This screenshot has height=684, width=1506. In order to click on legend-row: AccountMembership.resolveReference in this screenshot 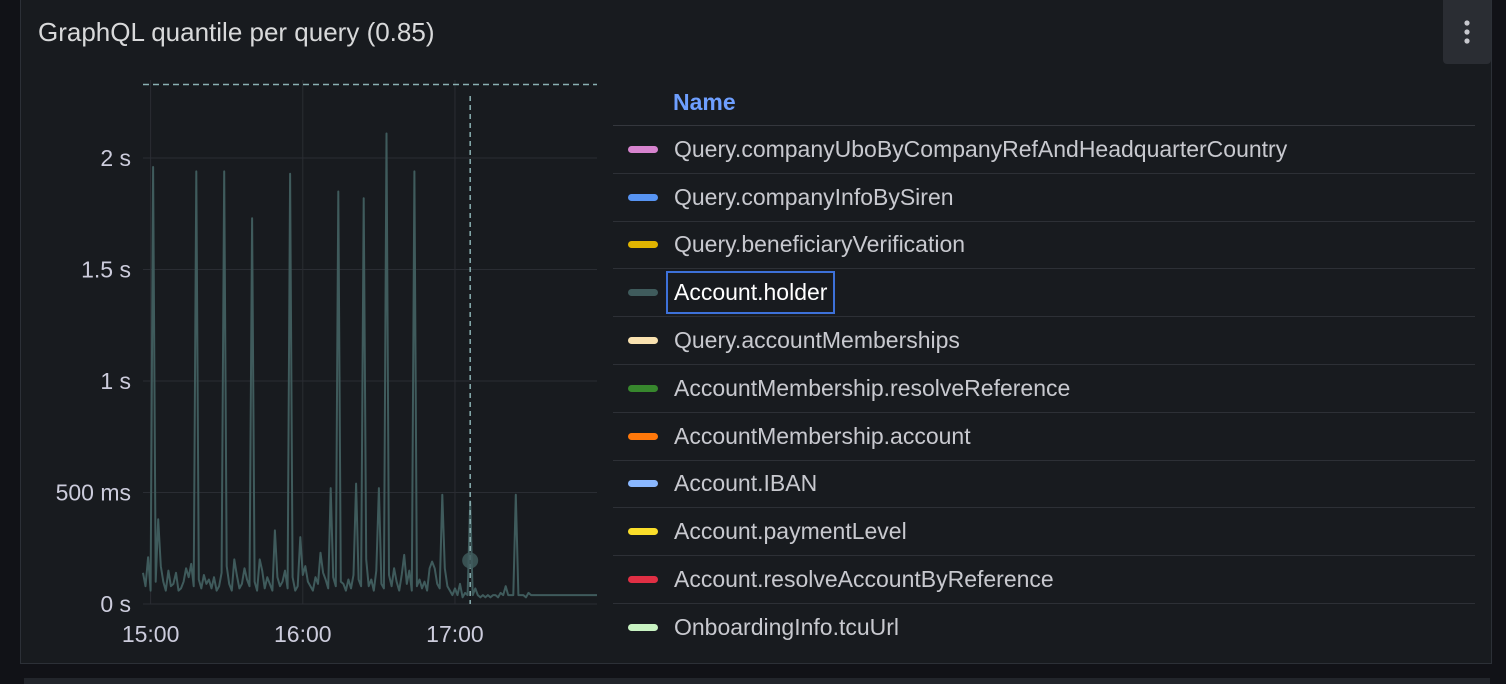, I will do `click(1044, 389)`.